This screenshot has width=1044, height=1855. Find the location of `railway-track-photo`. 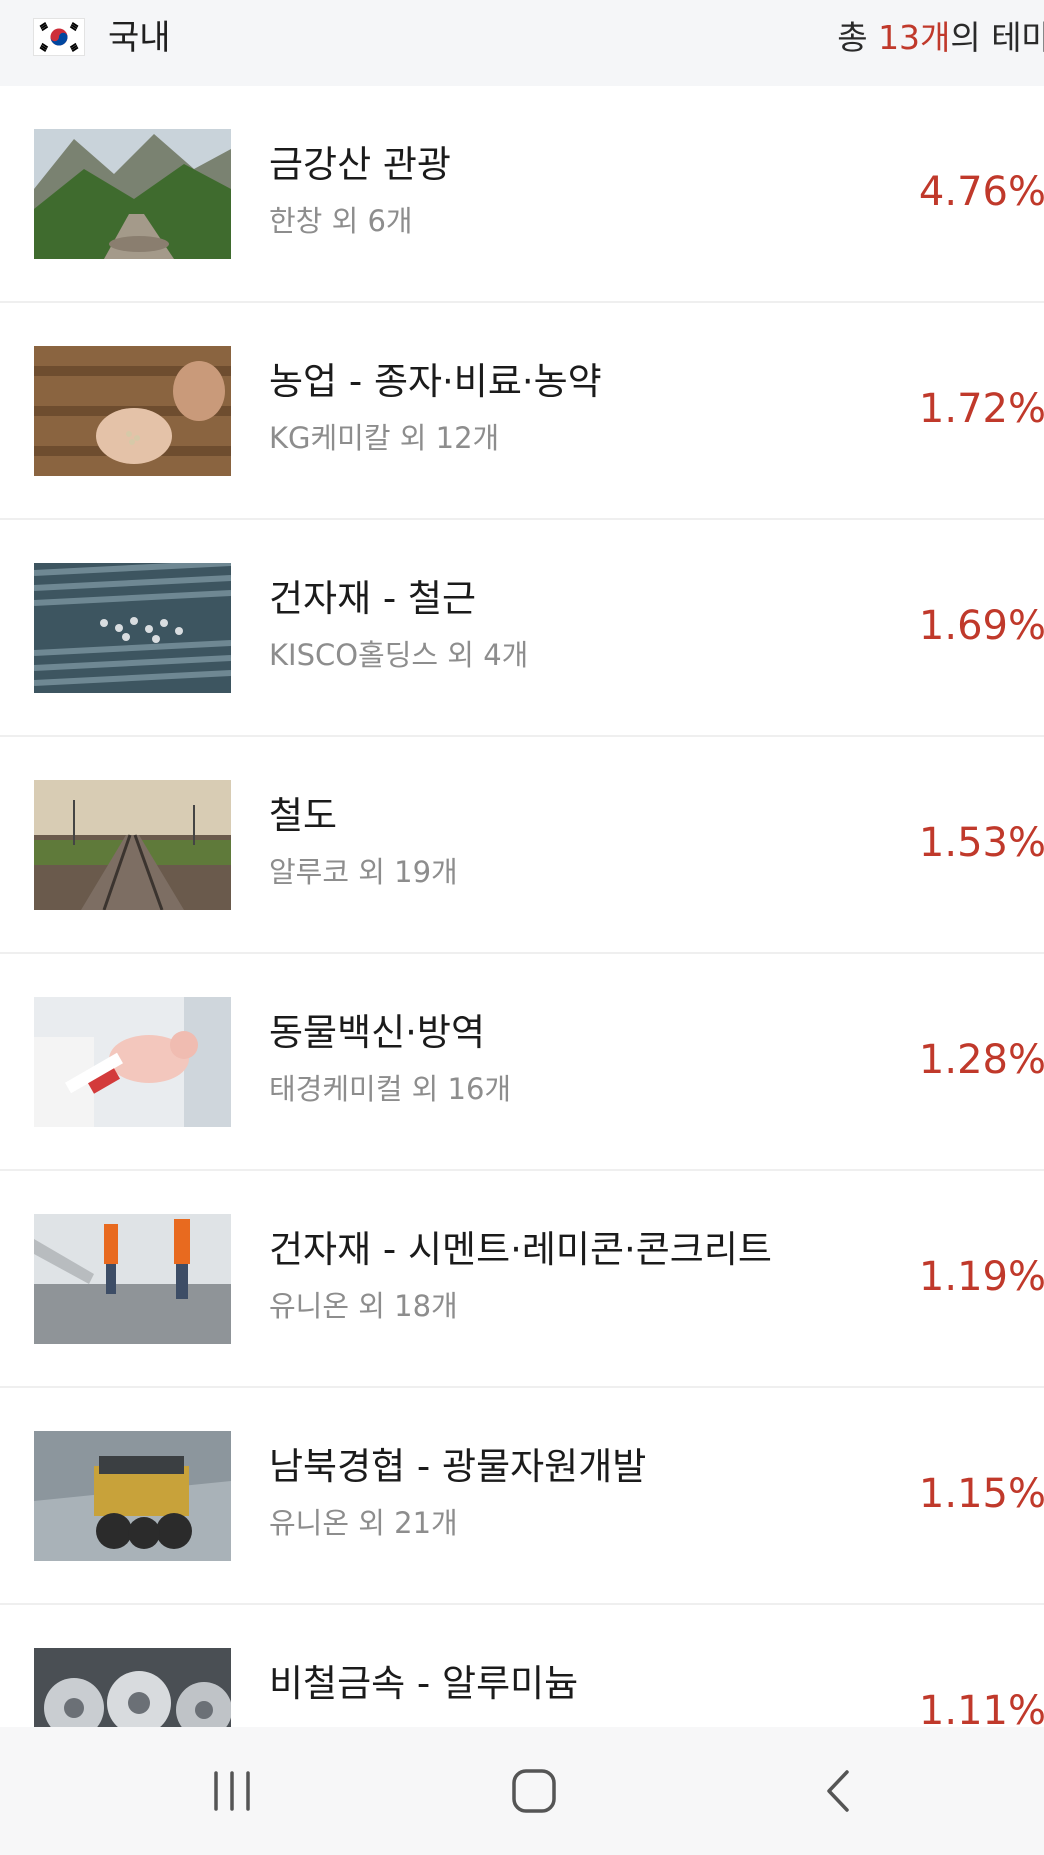

railway-track-photo is located at coordinates (132, 845).